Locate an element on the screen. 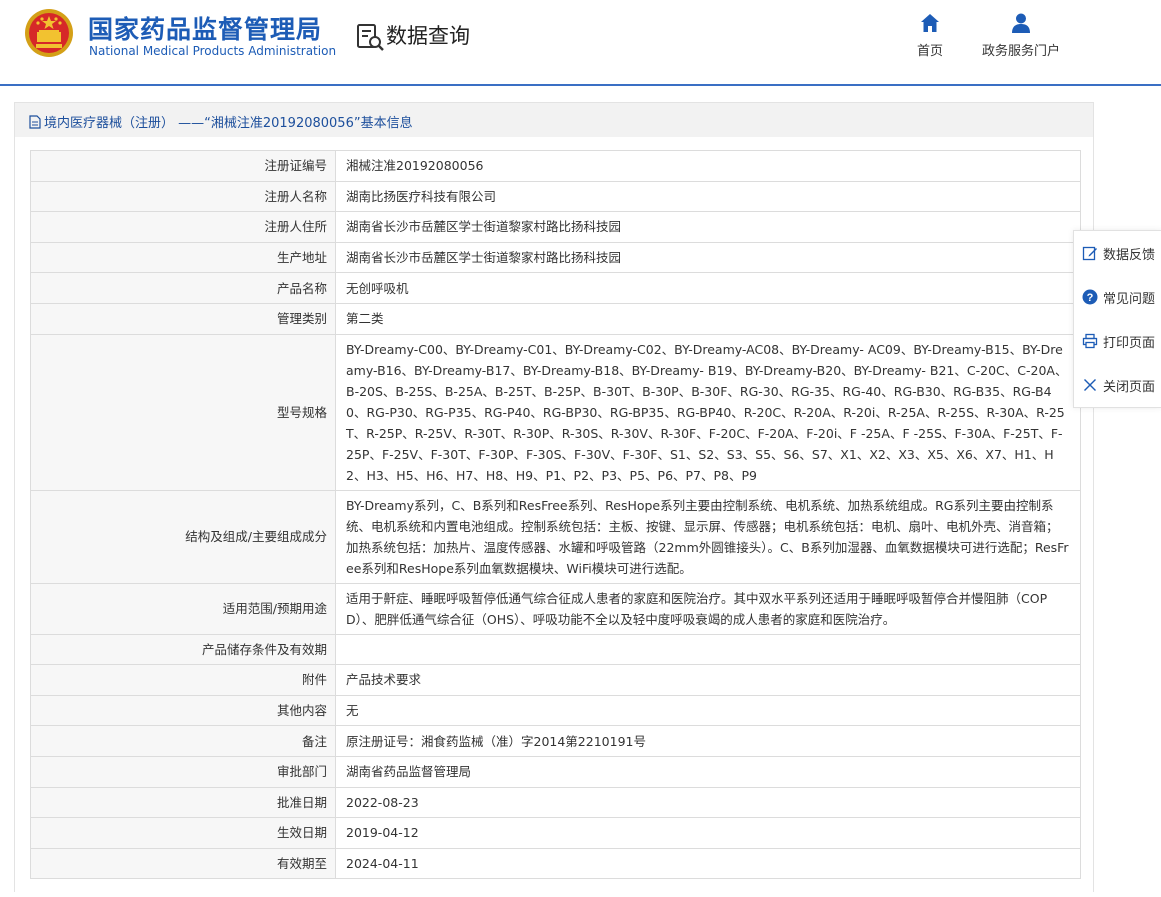 The width and height of the screenshot is (1161, 897). faq-button: ? 常见问题 is located at coordinates (1117, 297).